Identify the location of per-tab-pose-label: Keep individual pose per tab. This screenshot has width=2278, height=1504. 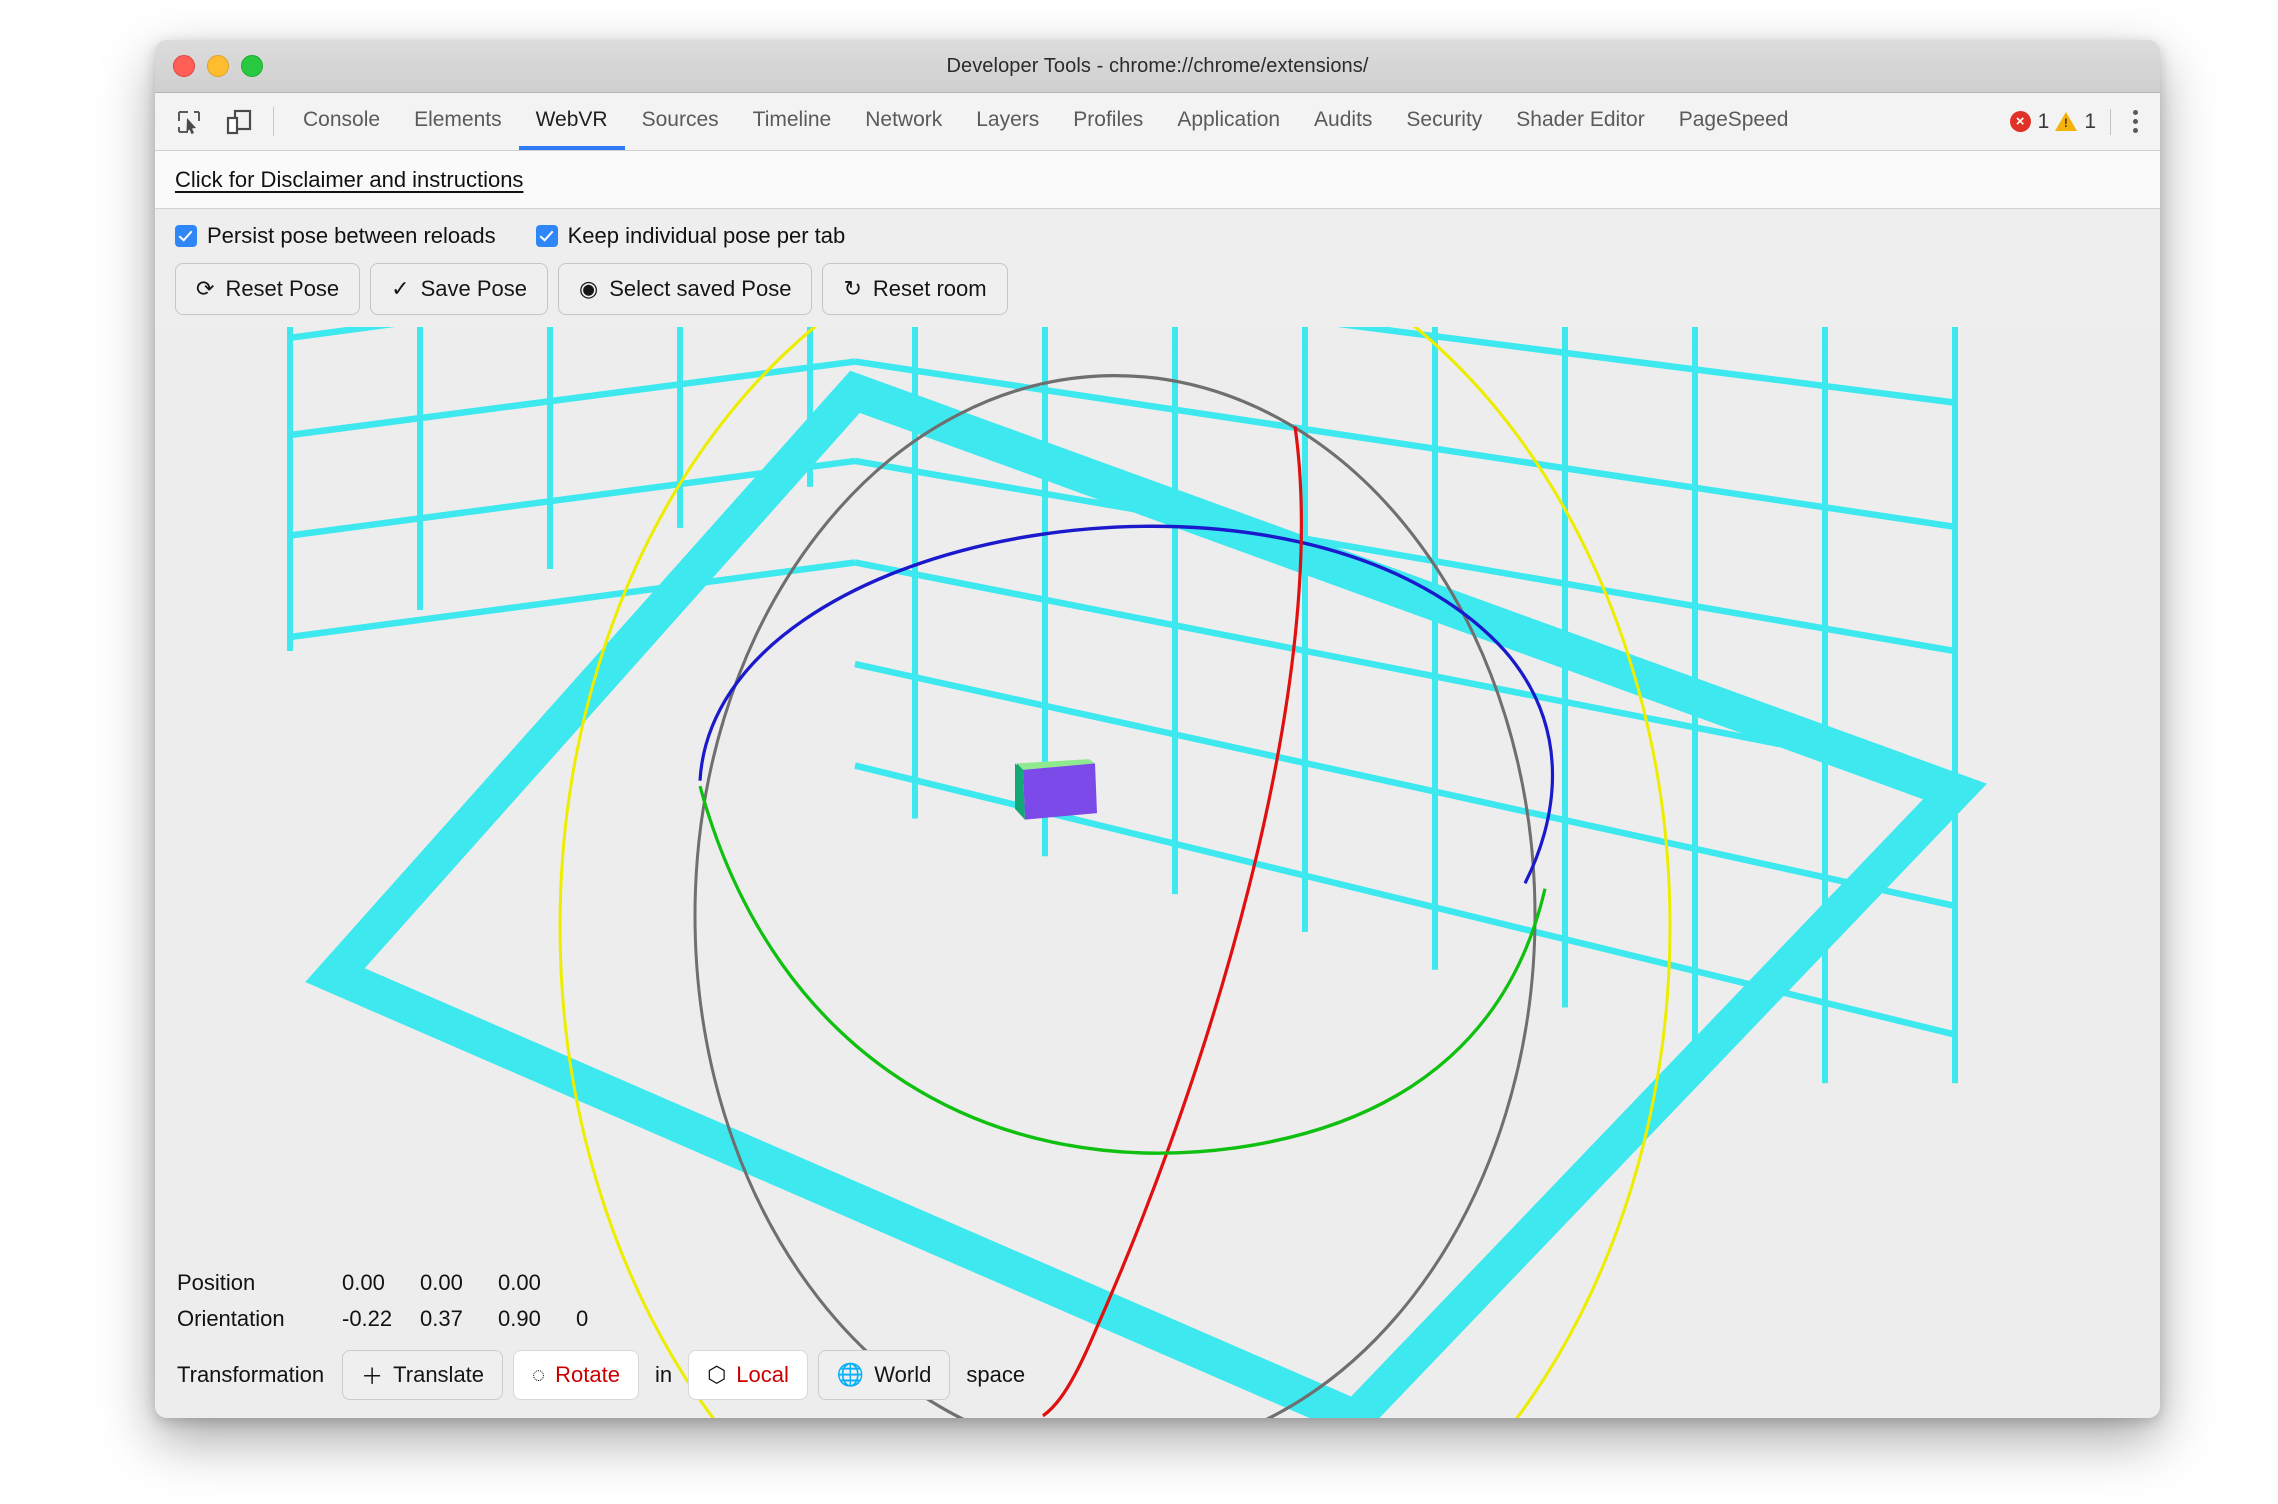
(706, 235).